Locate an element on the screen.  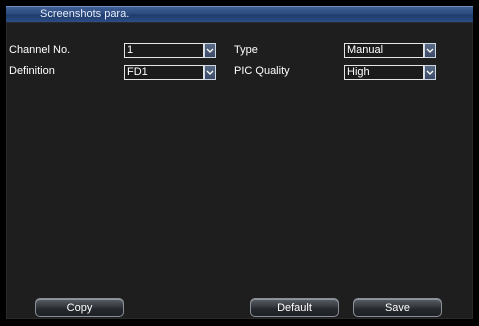
definition-value: FD1 is located at coordinates (164, 72).